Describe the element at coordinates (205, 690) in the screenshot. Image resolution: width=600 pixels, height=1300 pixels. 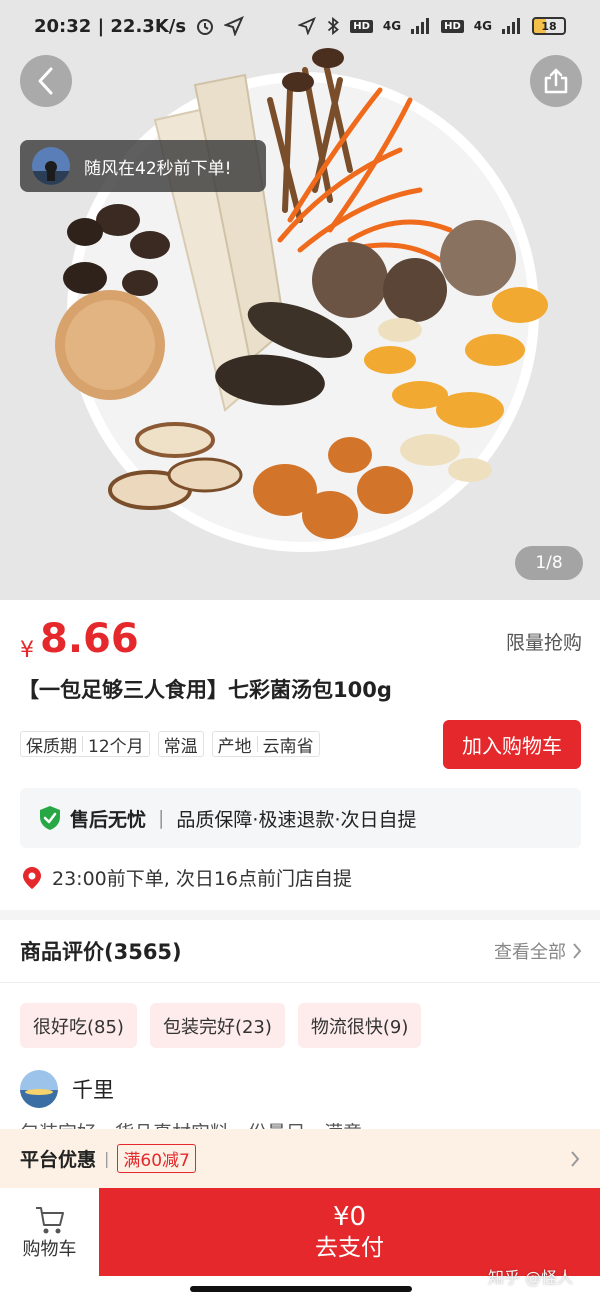
I see `product-title: 【一包足够三人食用】七彩菌汤包100g` at that location.